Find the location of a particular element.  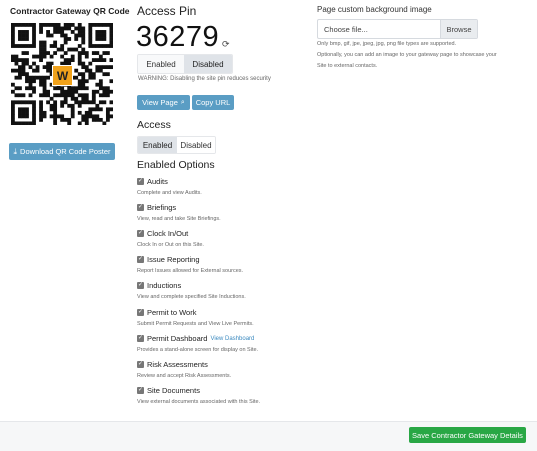

checkbox-clock-in-out: ✓ is located at coordinates (140, 233).